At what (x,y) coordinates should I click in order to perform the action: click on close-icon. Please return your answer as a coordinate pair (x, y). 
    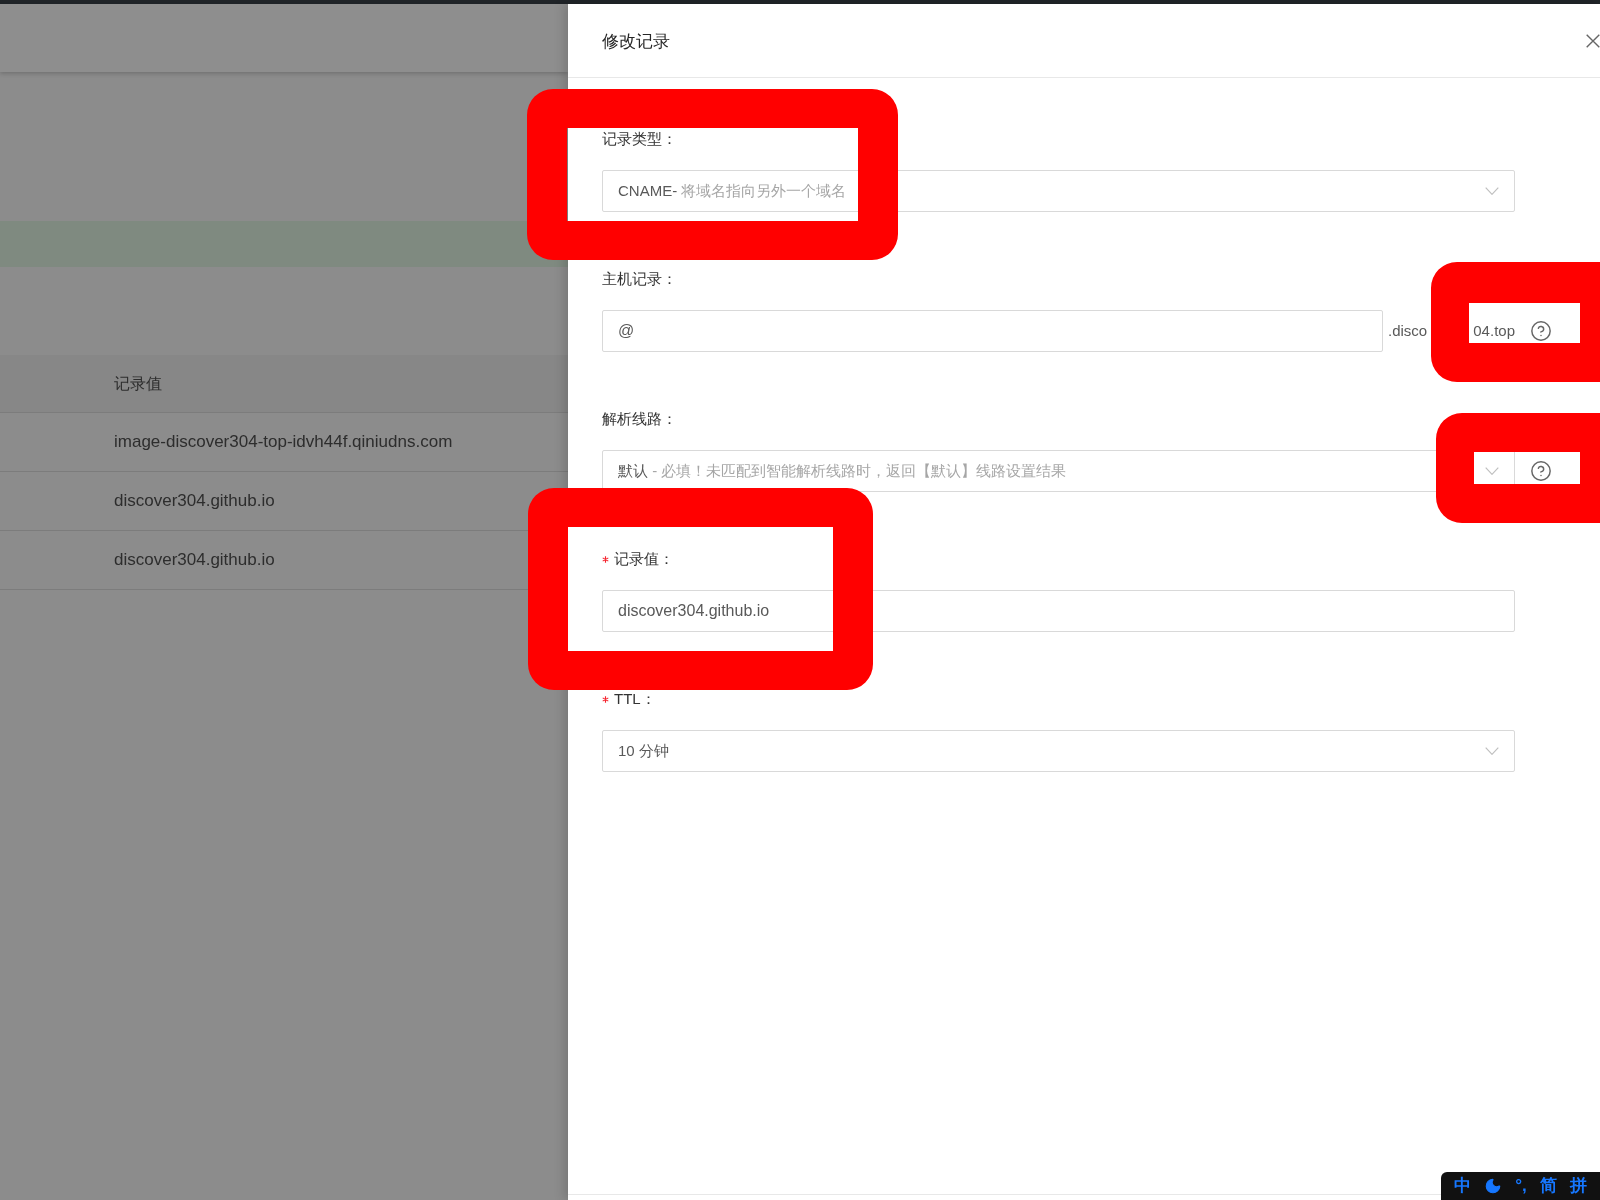
    Looking at the image, I should click on (1593, 40).